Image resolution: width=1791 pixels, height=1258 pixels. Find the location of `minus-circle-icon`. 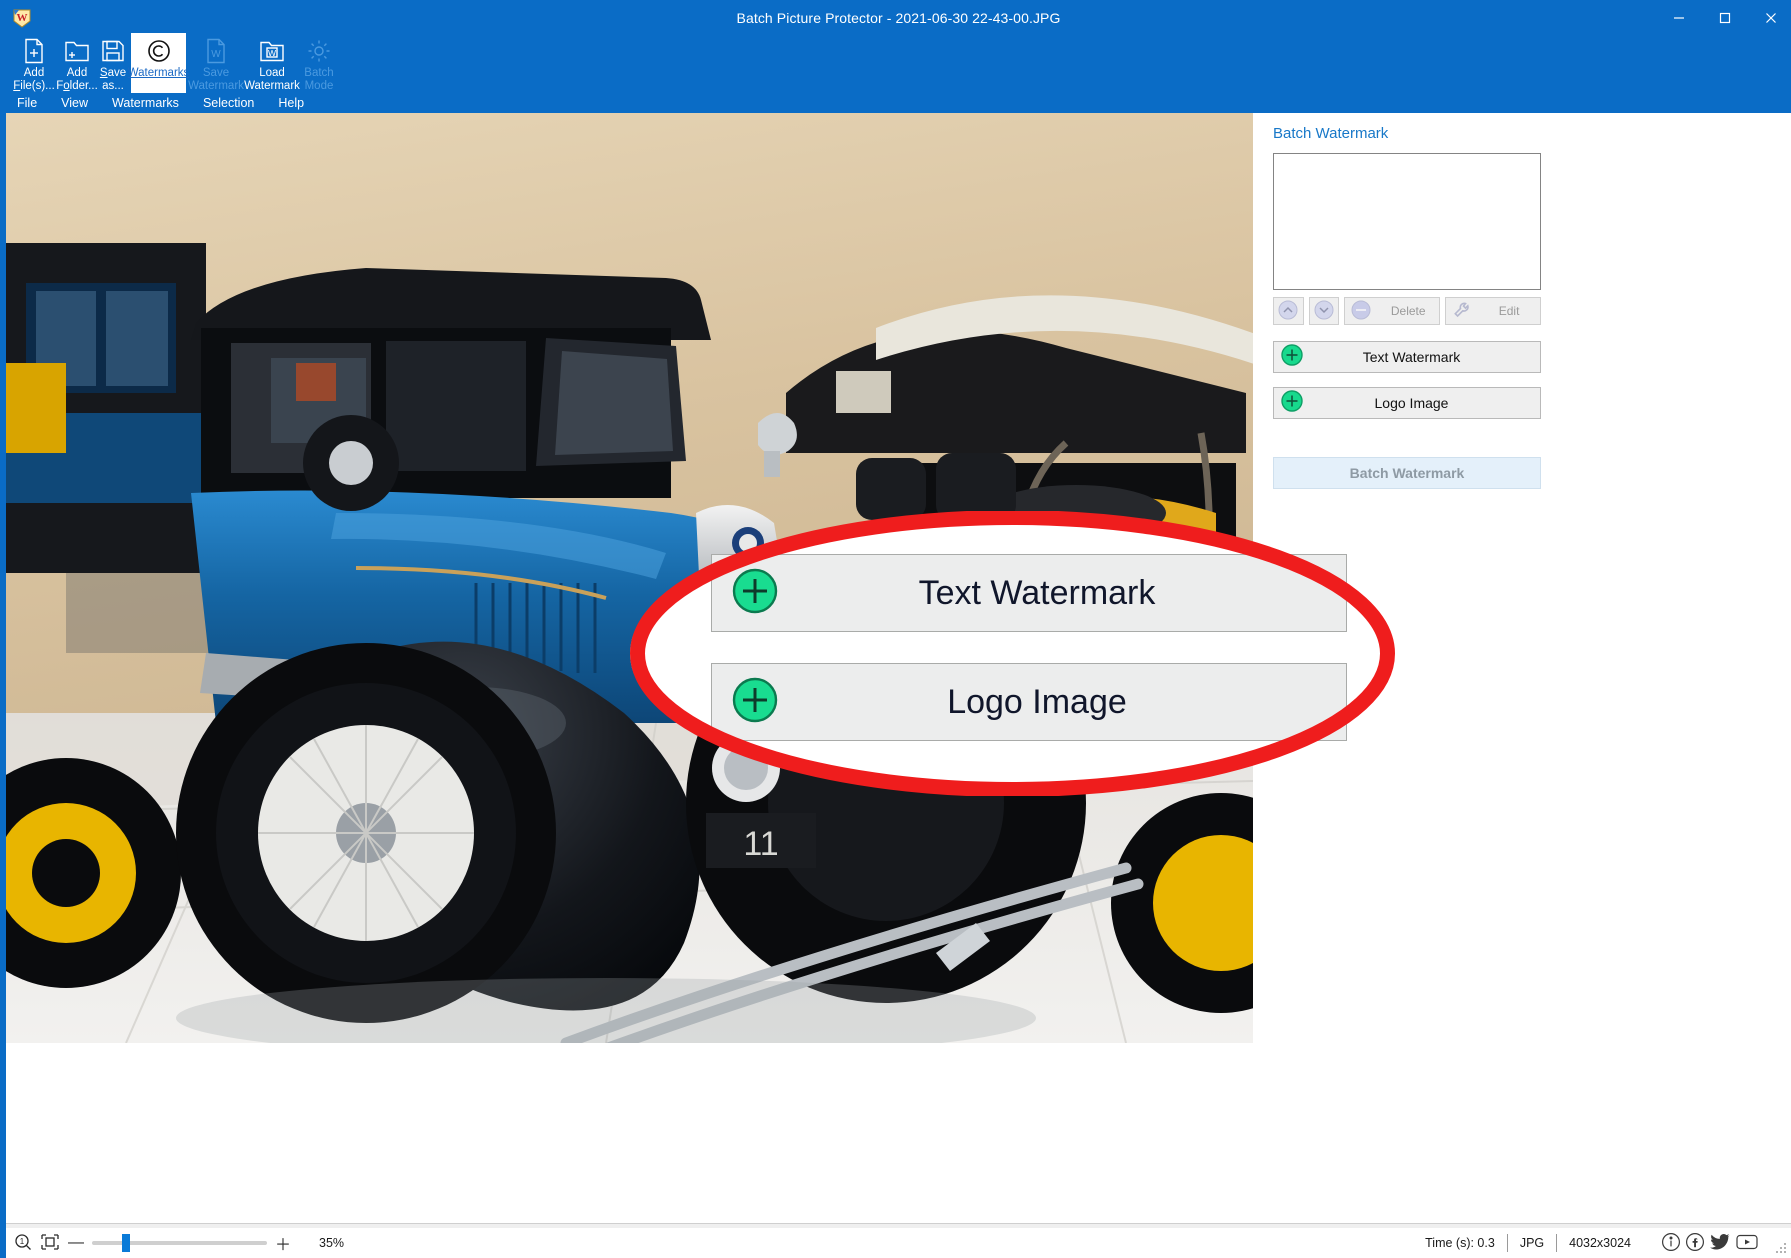

minus-circle-icon is located at coordinates (1361, 311).